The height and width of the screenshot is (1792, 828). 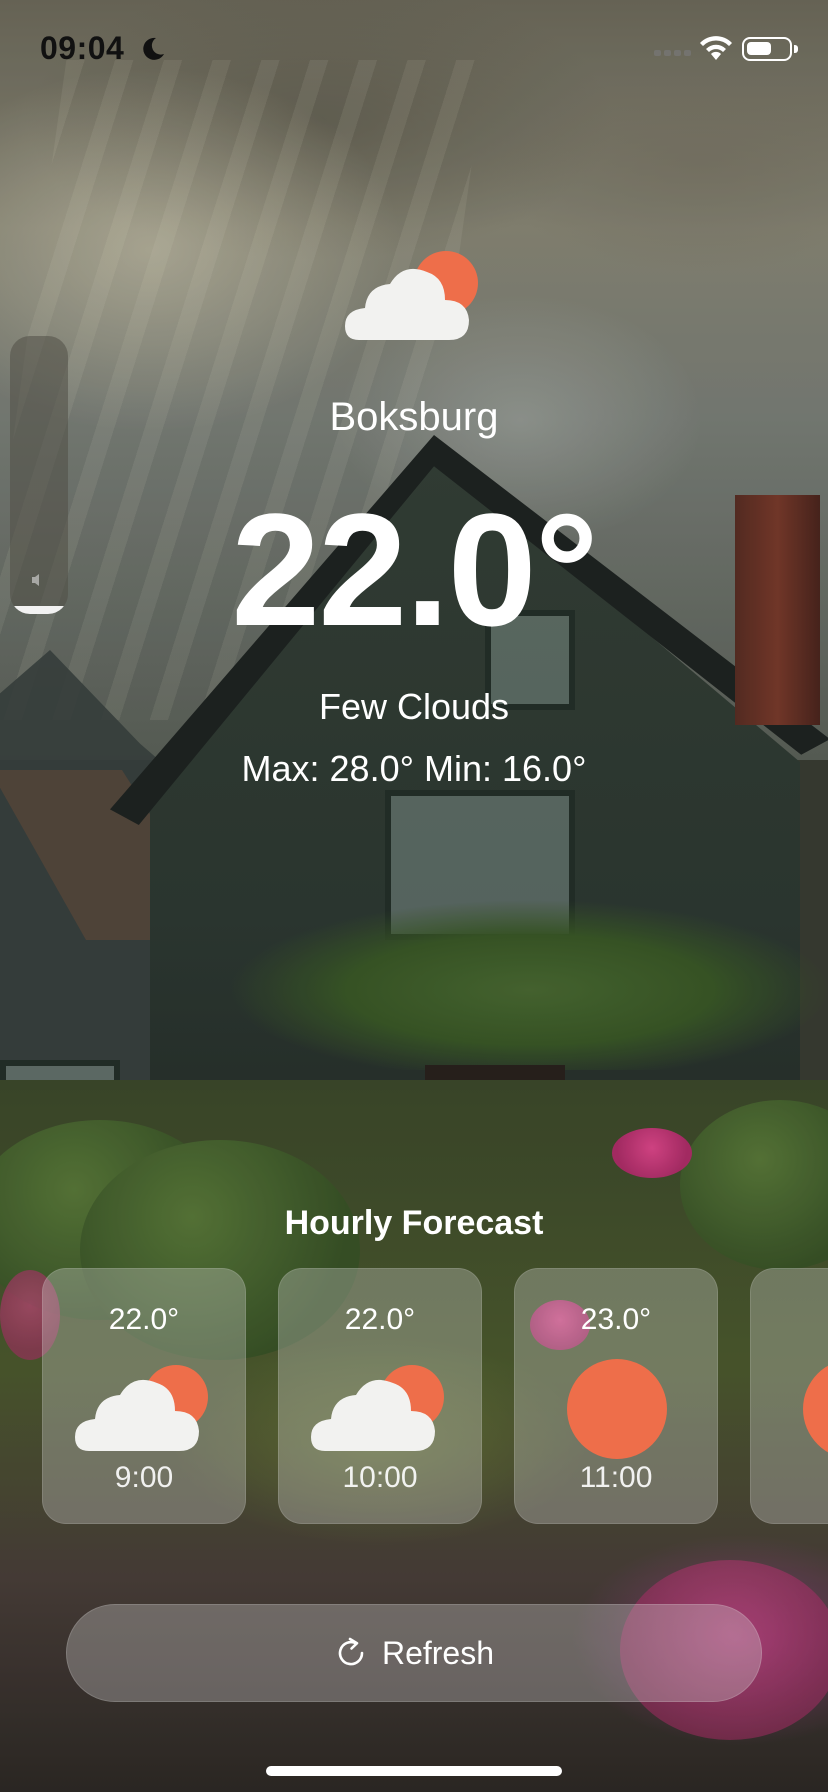 I want to click on hourly-forecast-list: 22.0° 9:00 22.0° 10:00 23.0° 11:00, so click(x=435, y=1396).